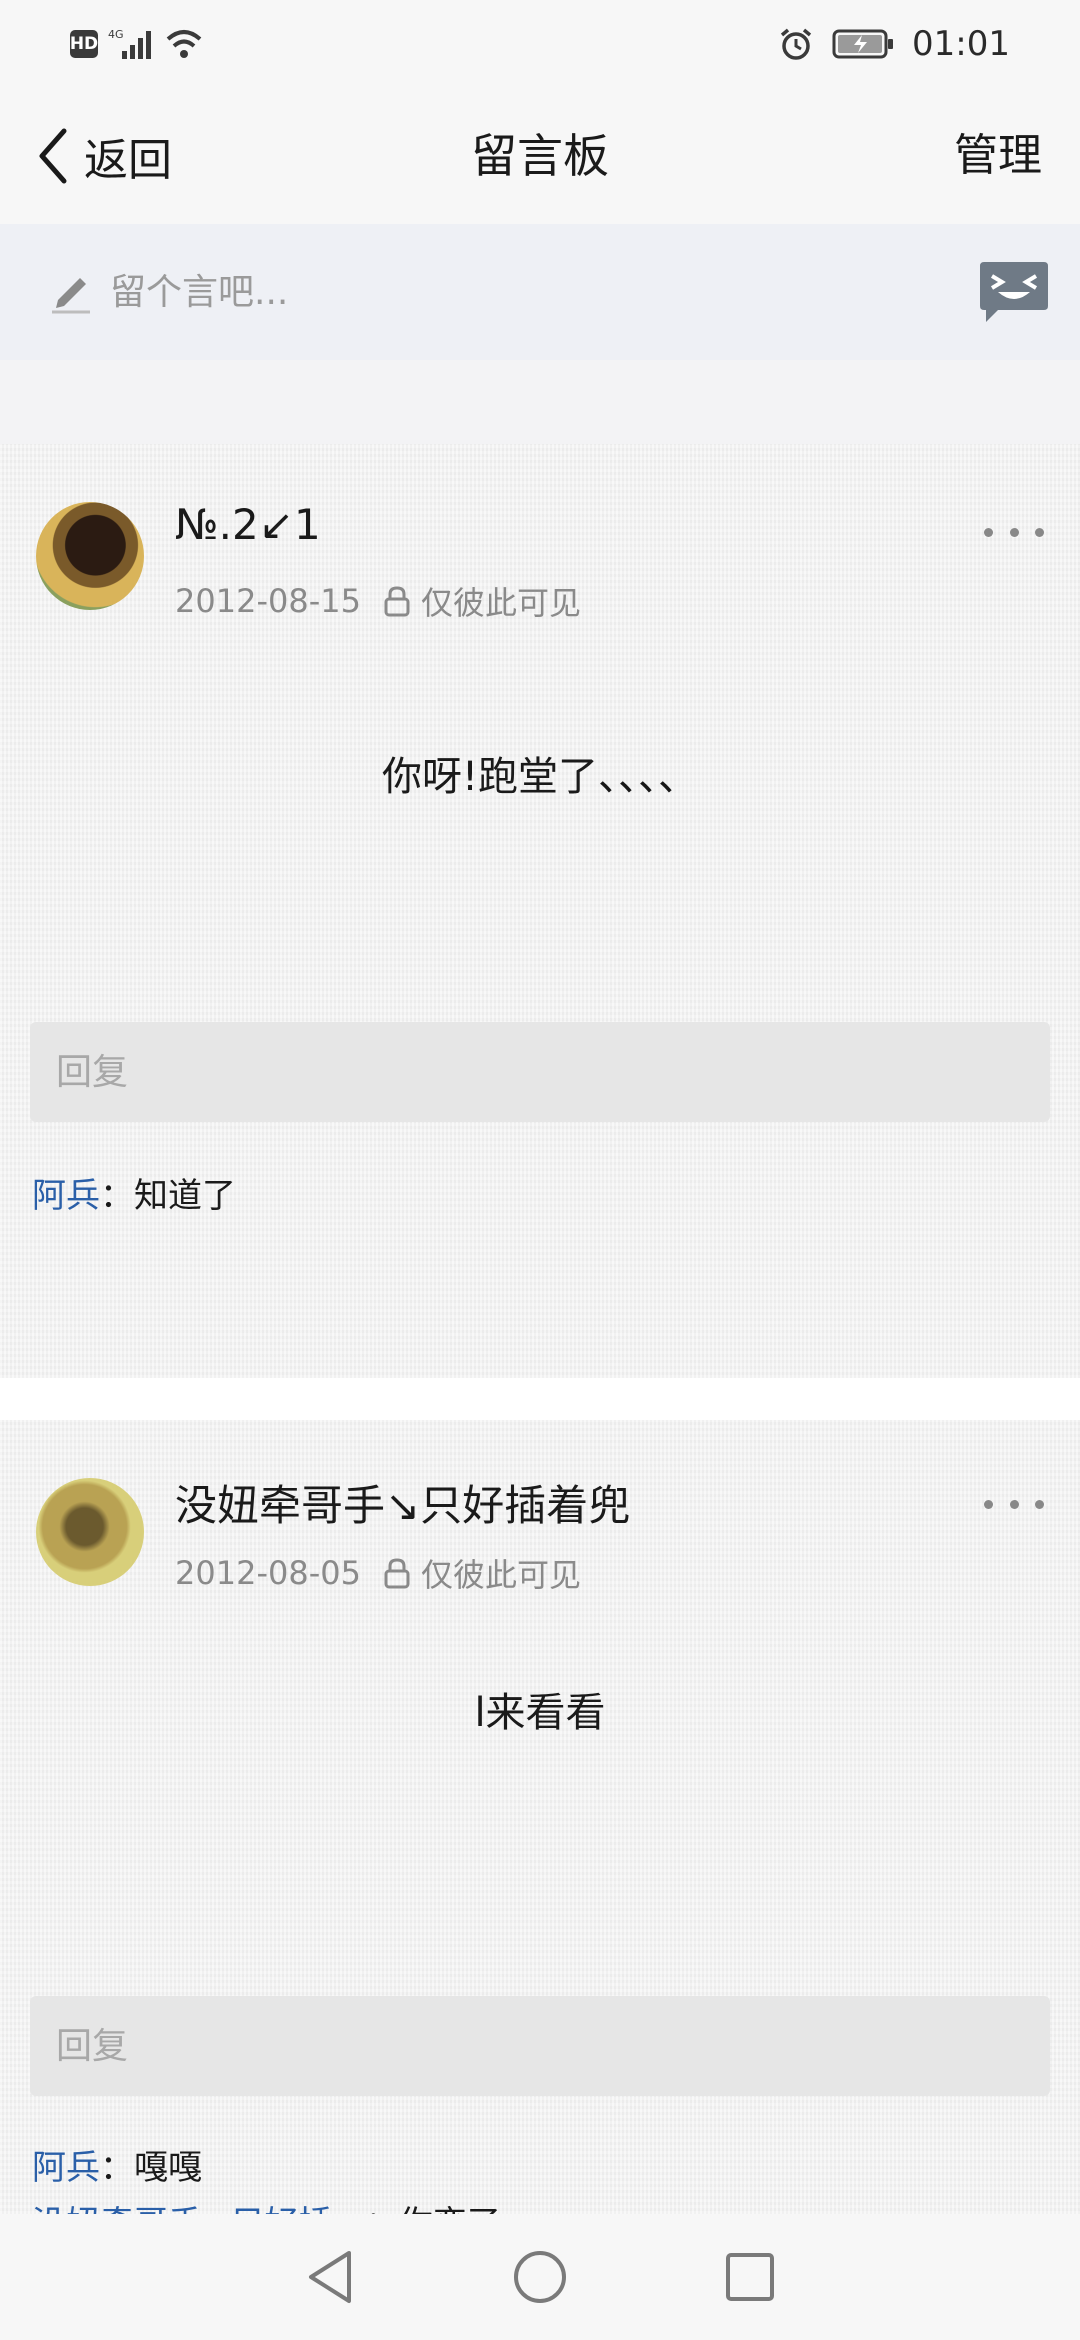  Describe the element at coordinates (402, 1502) in the screenshot. I see `author-name: 没妞牵哥手↘只好插着兜` at that location.